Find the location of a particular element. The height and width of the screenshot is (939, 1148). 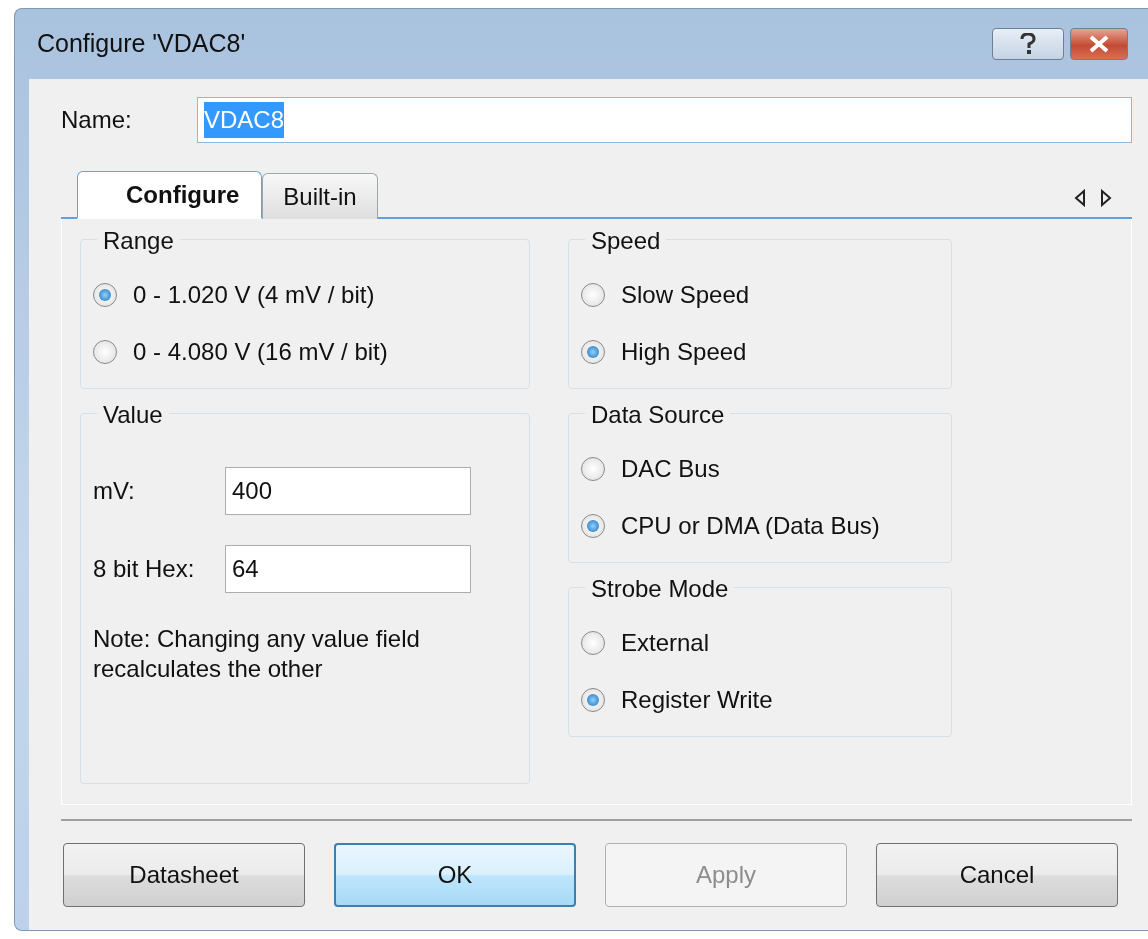

input-field: 64 is located at coordinates (348, 569).